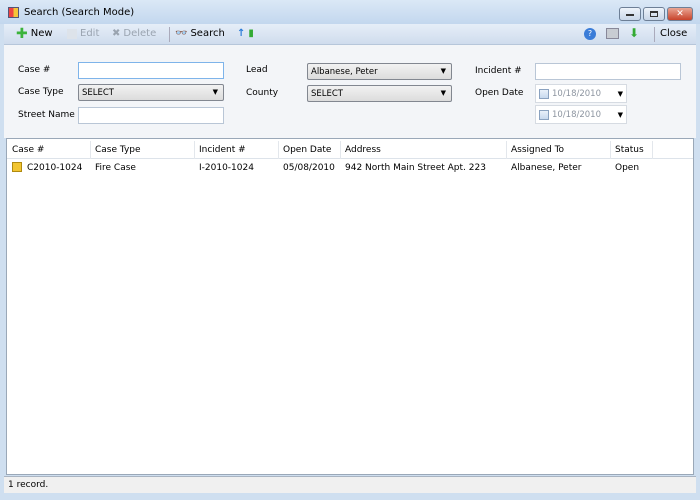 This screenshot has width=700, height=500. I want to click on plus-icon: ✚, so click(22, 33).